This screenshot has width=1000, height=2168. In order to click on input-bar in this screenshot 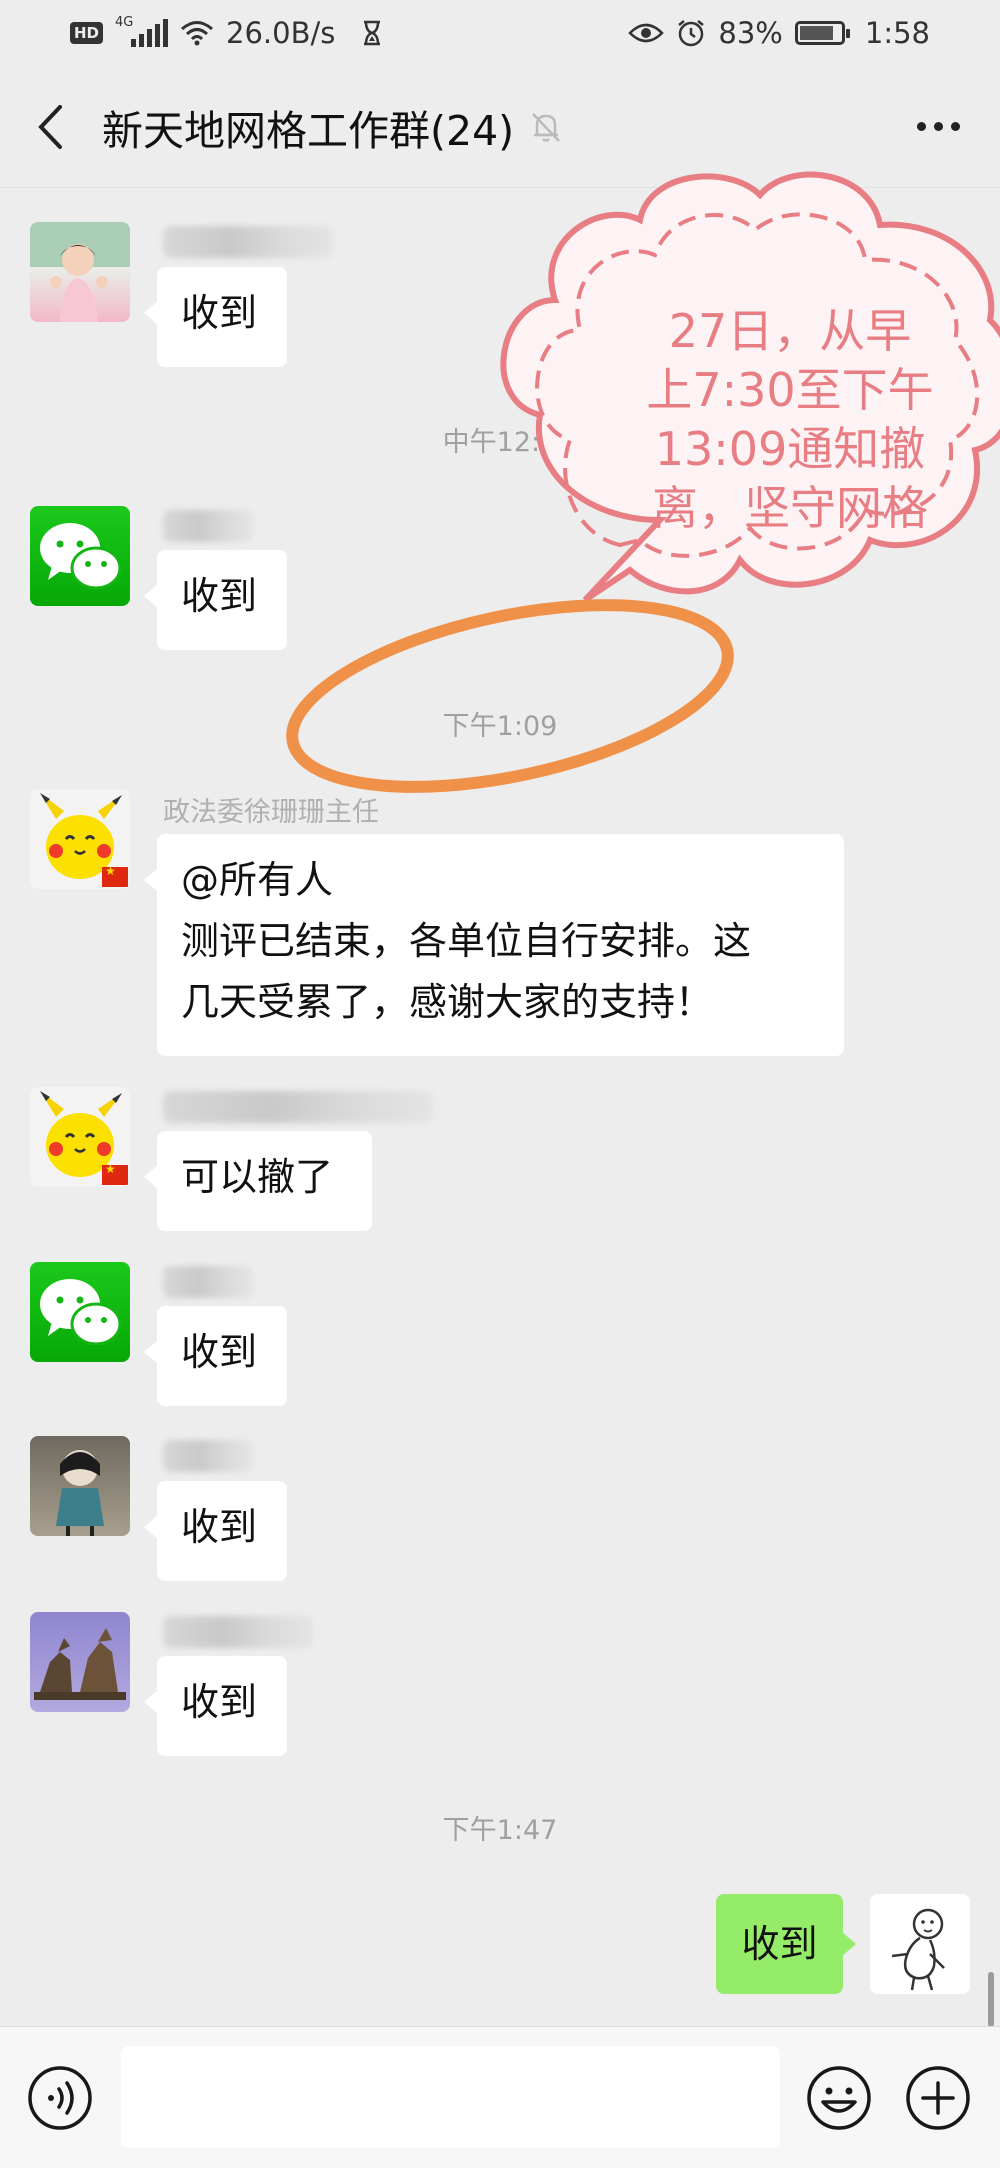, I will do `click(500, 2097)`.